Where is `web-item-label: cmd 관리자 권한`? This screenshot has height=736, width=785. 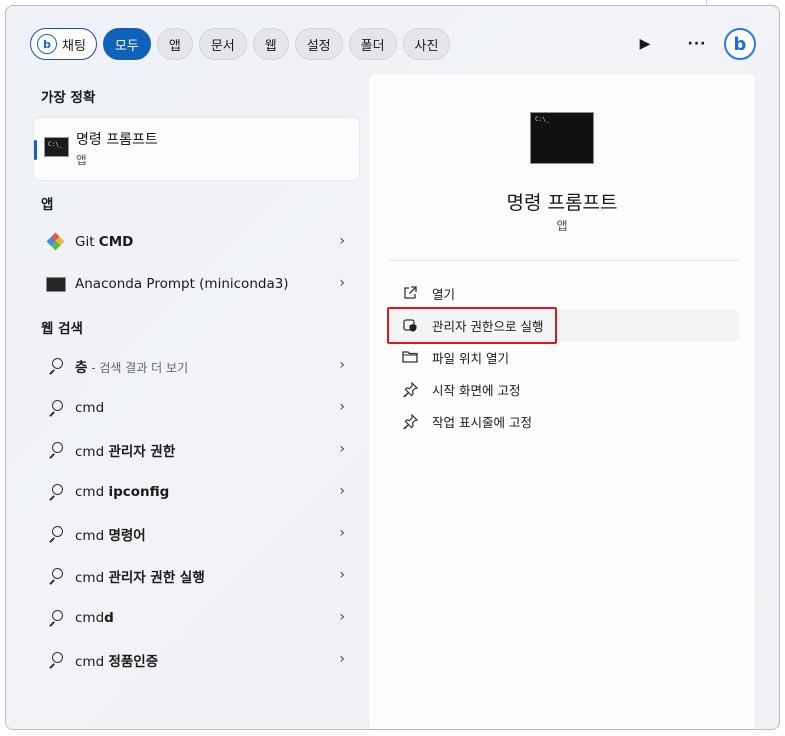 web-item-label: cmd 관리자 권한 is located at coordinates (125, 452).